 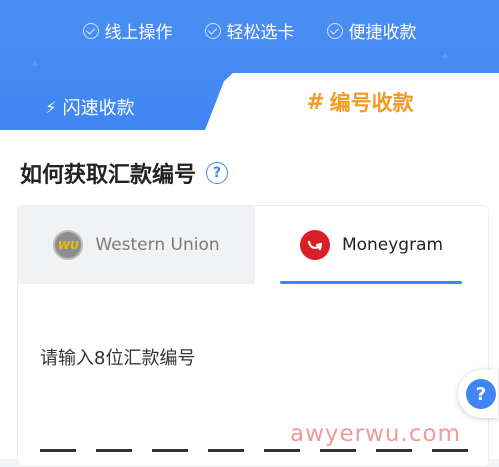 I want to click on code-input, so click(x=254, y=450).